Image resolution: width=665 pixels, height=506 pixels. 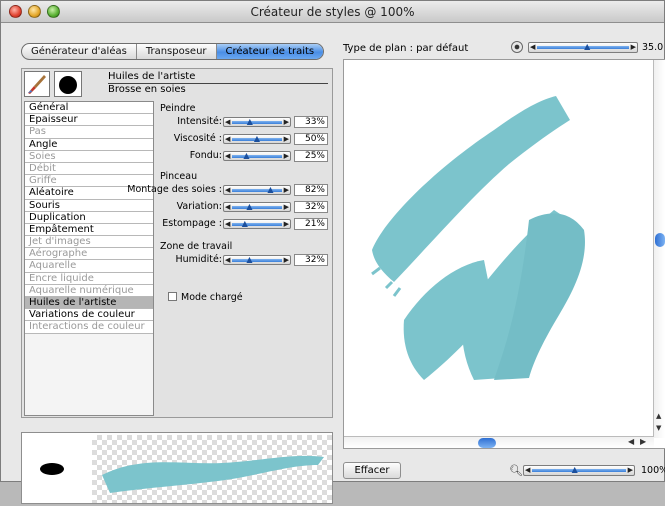 What do you see at coordinates (372, 470) in the screenshot?
I see `clear-button: Effacer` at bounding box center [372, 470].